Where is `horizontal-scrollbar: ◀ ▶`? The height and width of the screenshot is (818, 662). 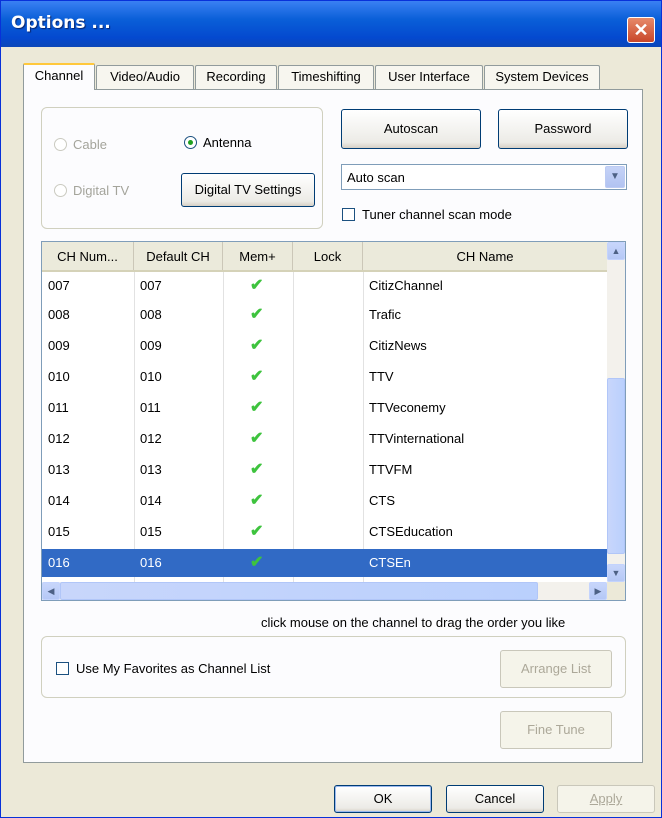
horizontal-scrollbar: ◀ ▶ is located at coordinates (324, 591).